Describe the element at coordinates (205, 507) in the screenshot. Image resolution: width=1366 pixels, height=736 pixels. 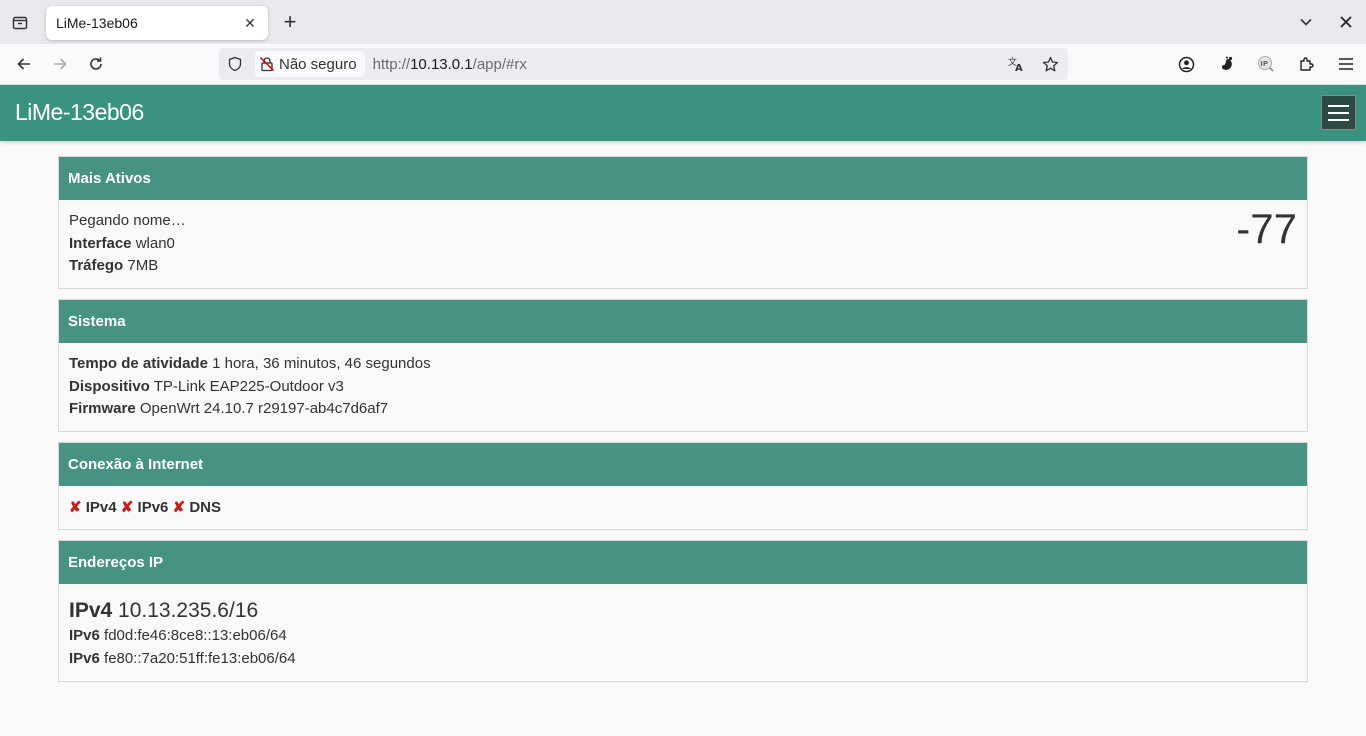
I see `check-dns: DNS` at that location.